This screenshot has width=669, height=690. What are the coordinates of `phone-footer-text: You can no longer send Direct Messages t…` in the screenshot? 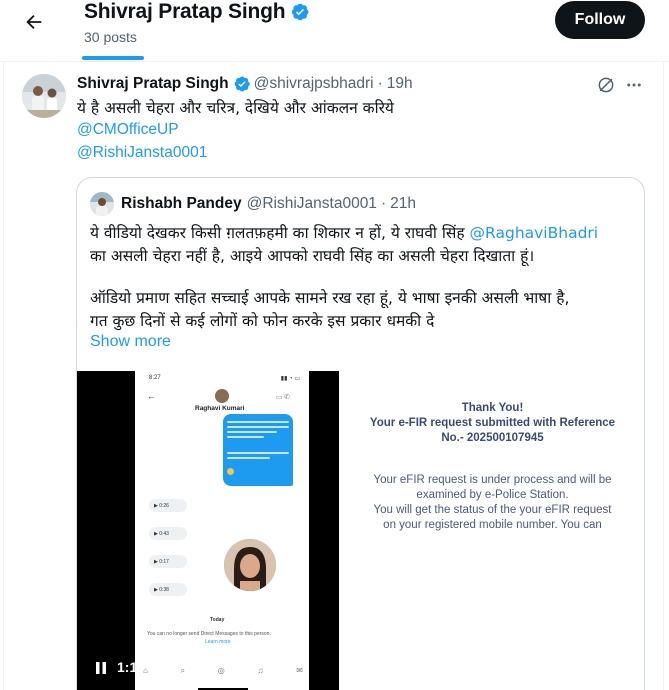 It's located at (209, 634).